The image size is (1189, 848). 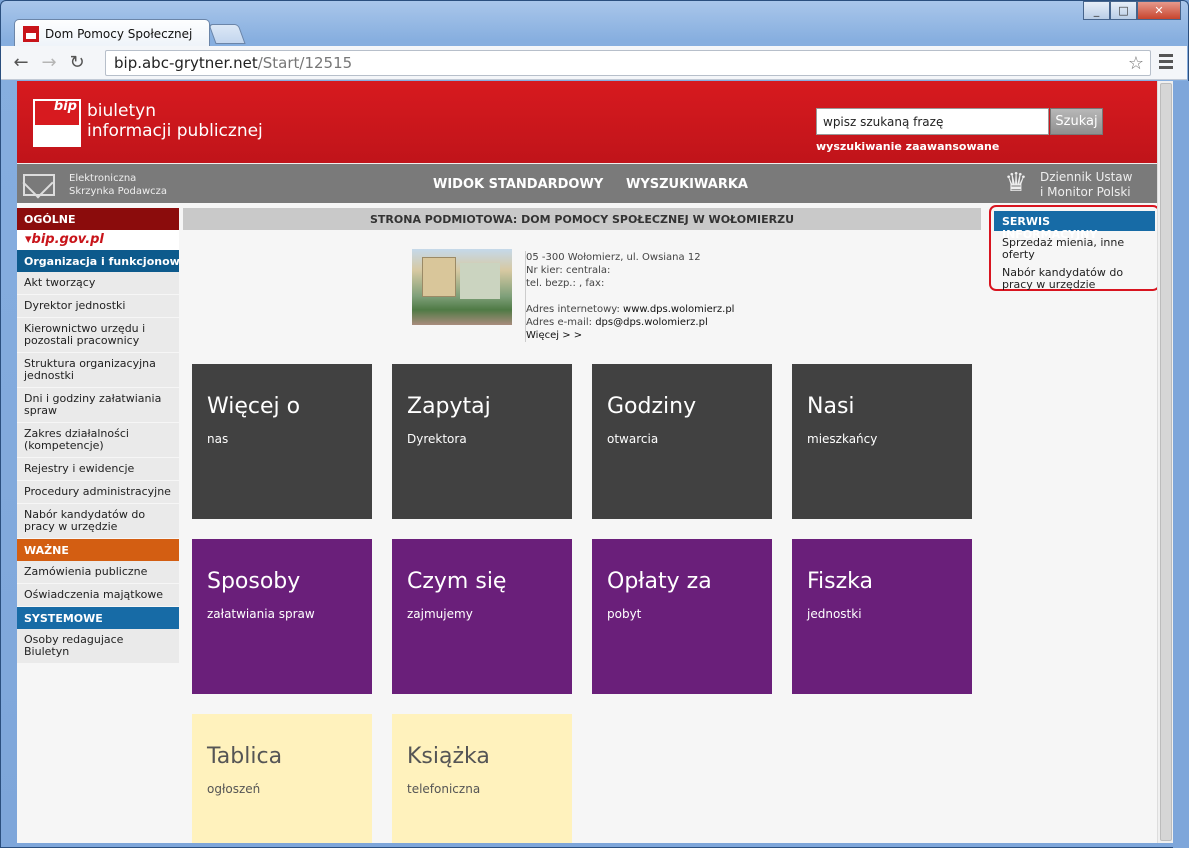 What do you see at coordinates (254, 406) in the screenshot?
I see `tile-title: Więcej o` at bounding box center [254, 406].